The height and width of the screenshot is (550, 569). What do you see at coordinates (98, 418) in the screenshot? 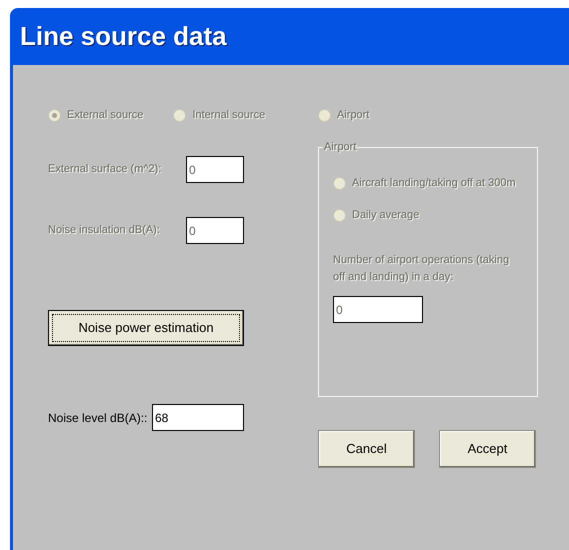
I see `field-label: Noise level dB(A)::` at bounding box center [98, 418].